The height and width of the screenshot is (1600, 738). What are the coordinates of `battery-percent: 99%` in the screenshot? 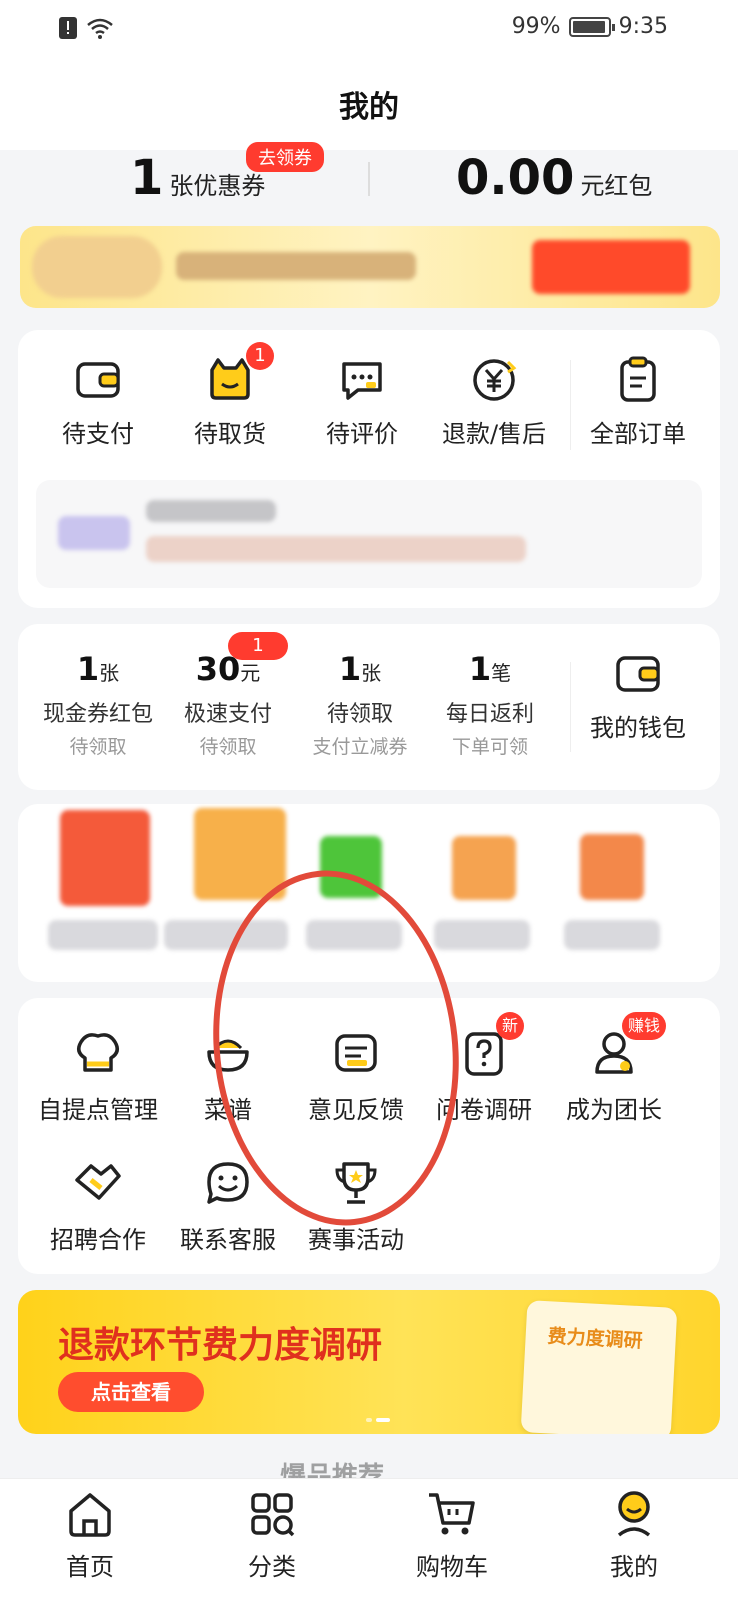 It's located at (536, 26).